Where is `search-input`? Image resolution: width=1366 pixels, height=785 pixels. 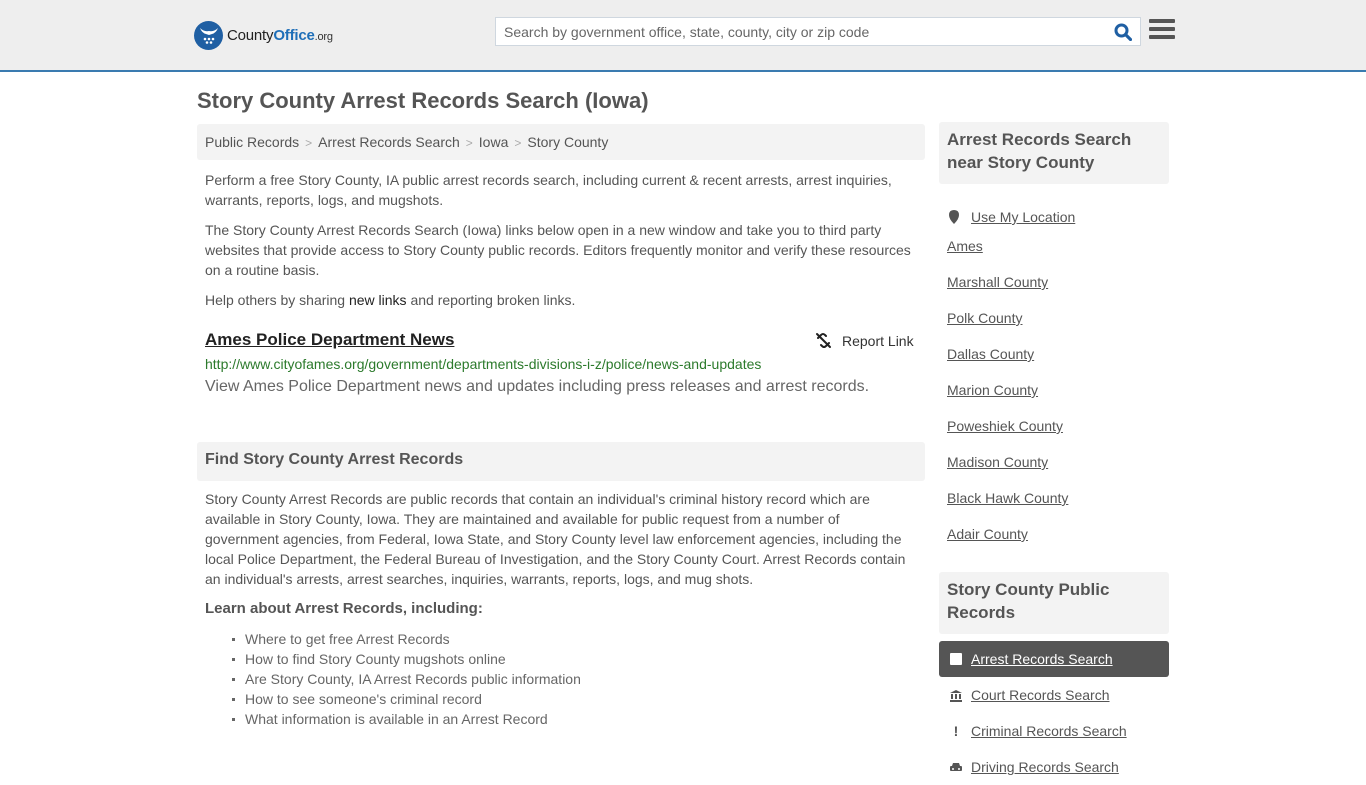
search-input is located at coordinates (801, 31).